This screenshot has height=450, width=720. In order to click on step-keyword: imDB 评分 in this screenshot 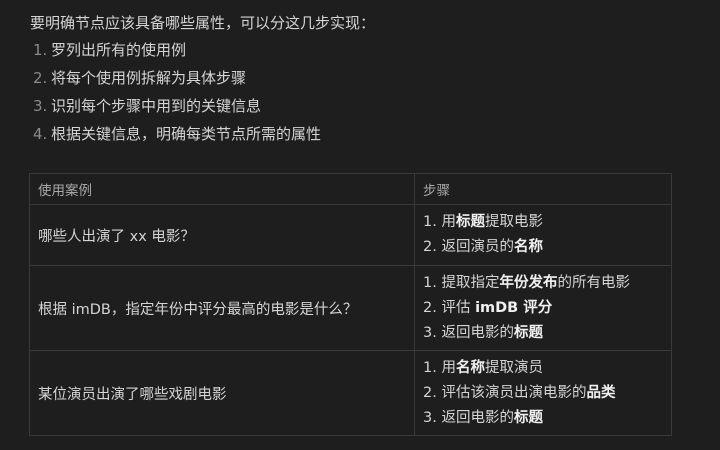, I will do `click(514, 307)`.